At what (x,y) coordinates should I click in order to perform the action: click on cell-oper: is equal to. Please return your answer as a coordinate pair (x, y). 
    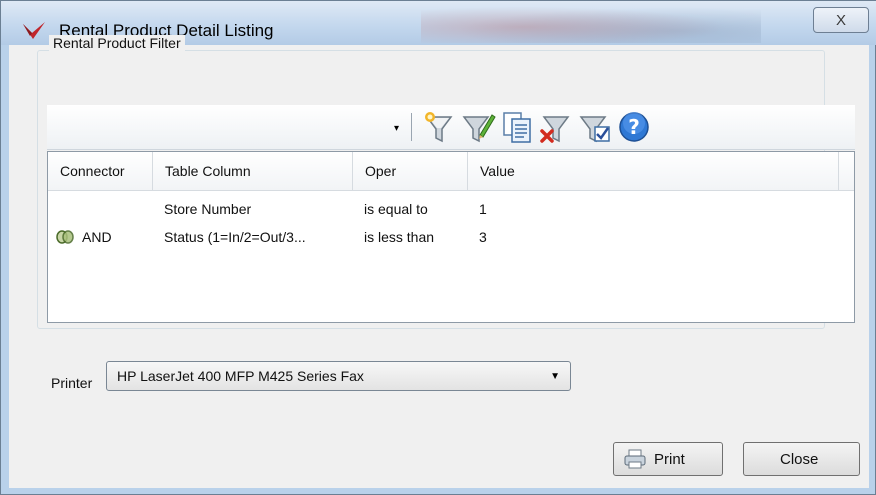
    Looking at the image, I should click on (396, 209).